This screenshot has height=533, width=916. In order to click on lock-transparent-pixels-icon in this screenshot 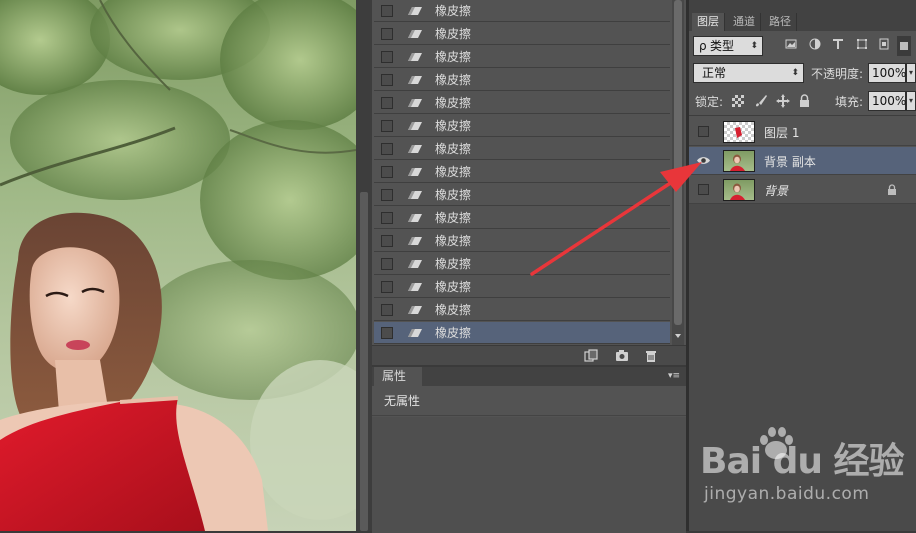, I will do `click(738, 101)`.